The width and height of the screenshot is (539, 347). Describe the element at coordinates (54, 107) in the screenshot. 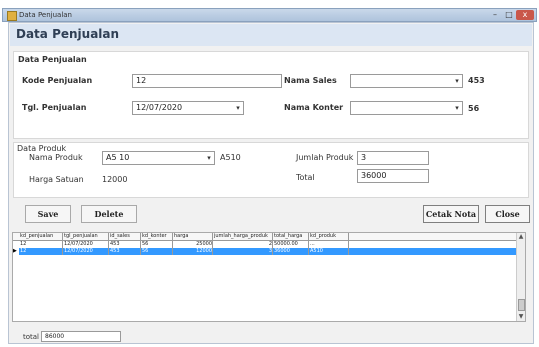

I see `tgl-penjualan-label: Tgl. Penjualan` at that location.